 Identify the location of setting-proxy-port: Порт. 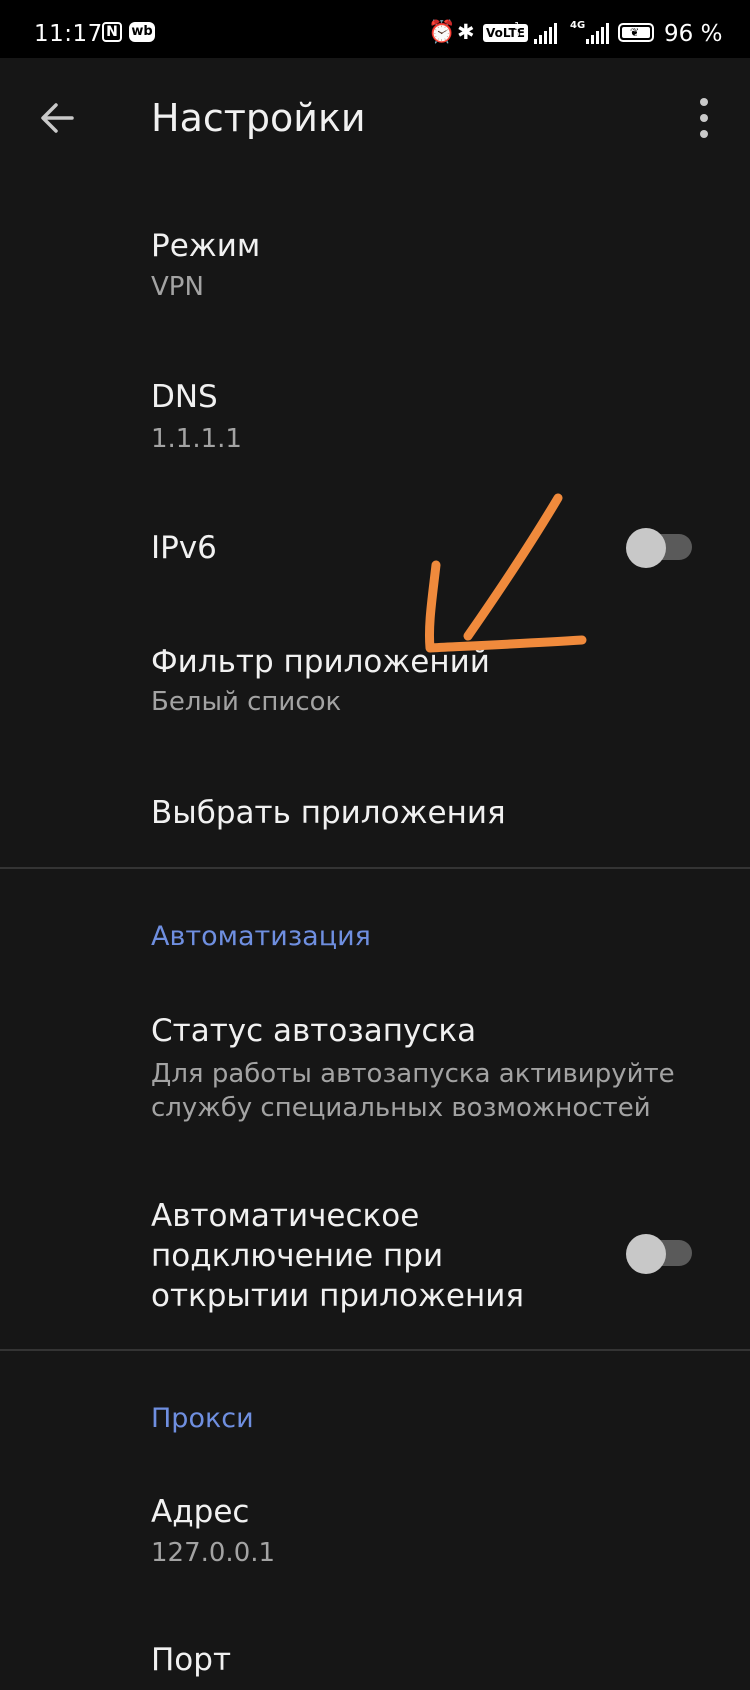
(375, 1660).